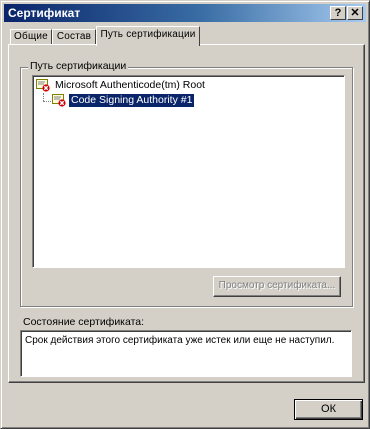 The width and height of the screenshot is (370, 429). I want to click on tab-details: Состав, so click(74, 36).